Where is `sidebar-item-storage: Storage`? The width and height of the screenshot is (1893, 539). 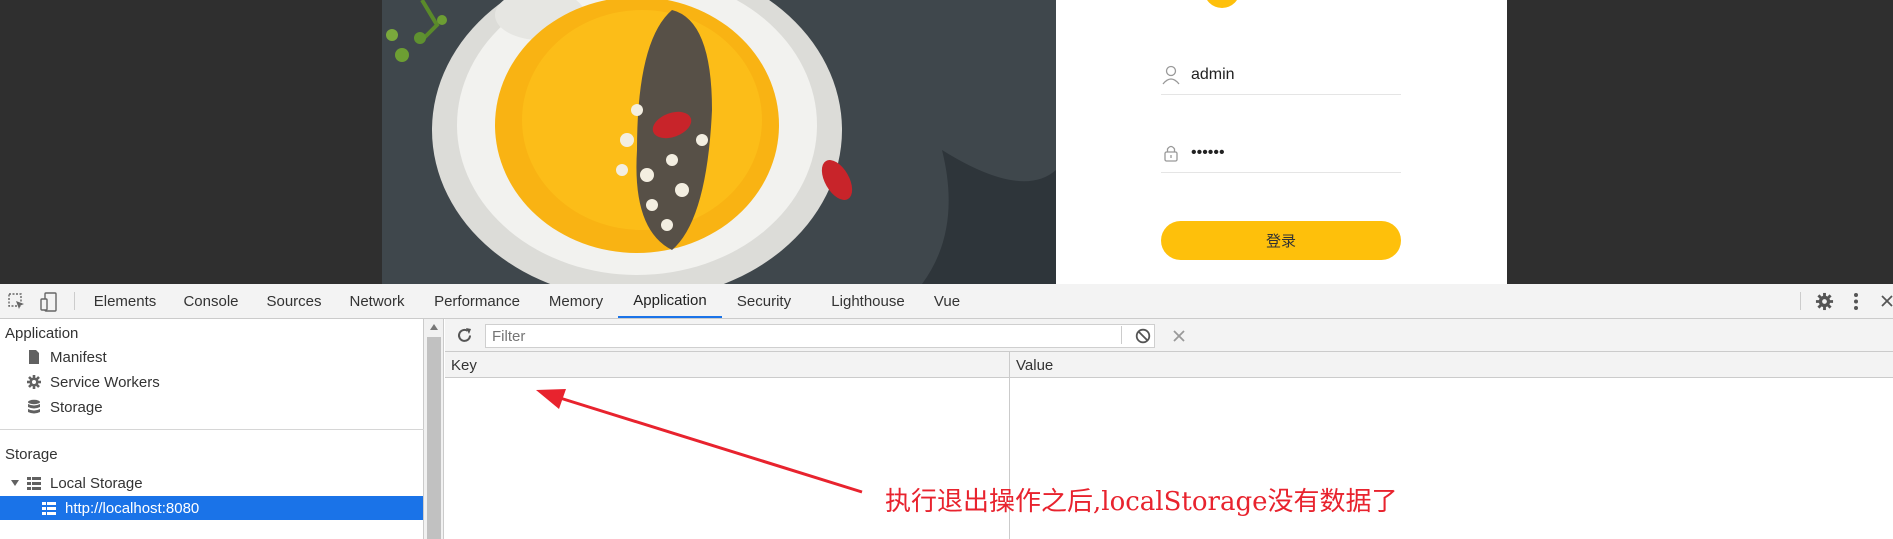 sidebar-item-storage: Storage is located at coordinates (64, 407).